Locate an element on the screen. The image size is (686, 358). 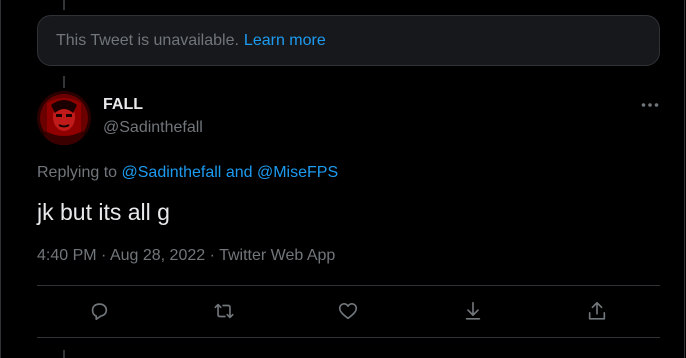
tweet-metadata: 4:40 PM · Aug 28, 2022 · Twitter Web App is located at coordinates (186, 256).